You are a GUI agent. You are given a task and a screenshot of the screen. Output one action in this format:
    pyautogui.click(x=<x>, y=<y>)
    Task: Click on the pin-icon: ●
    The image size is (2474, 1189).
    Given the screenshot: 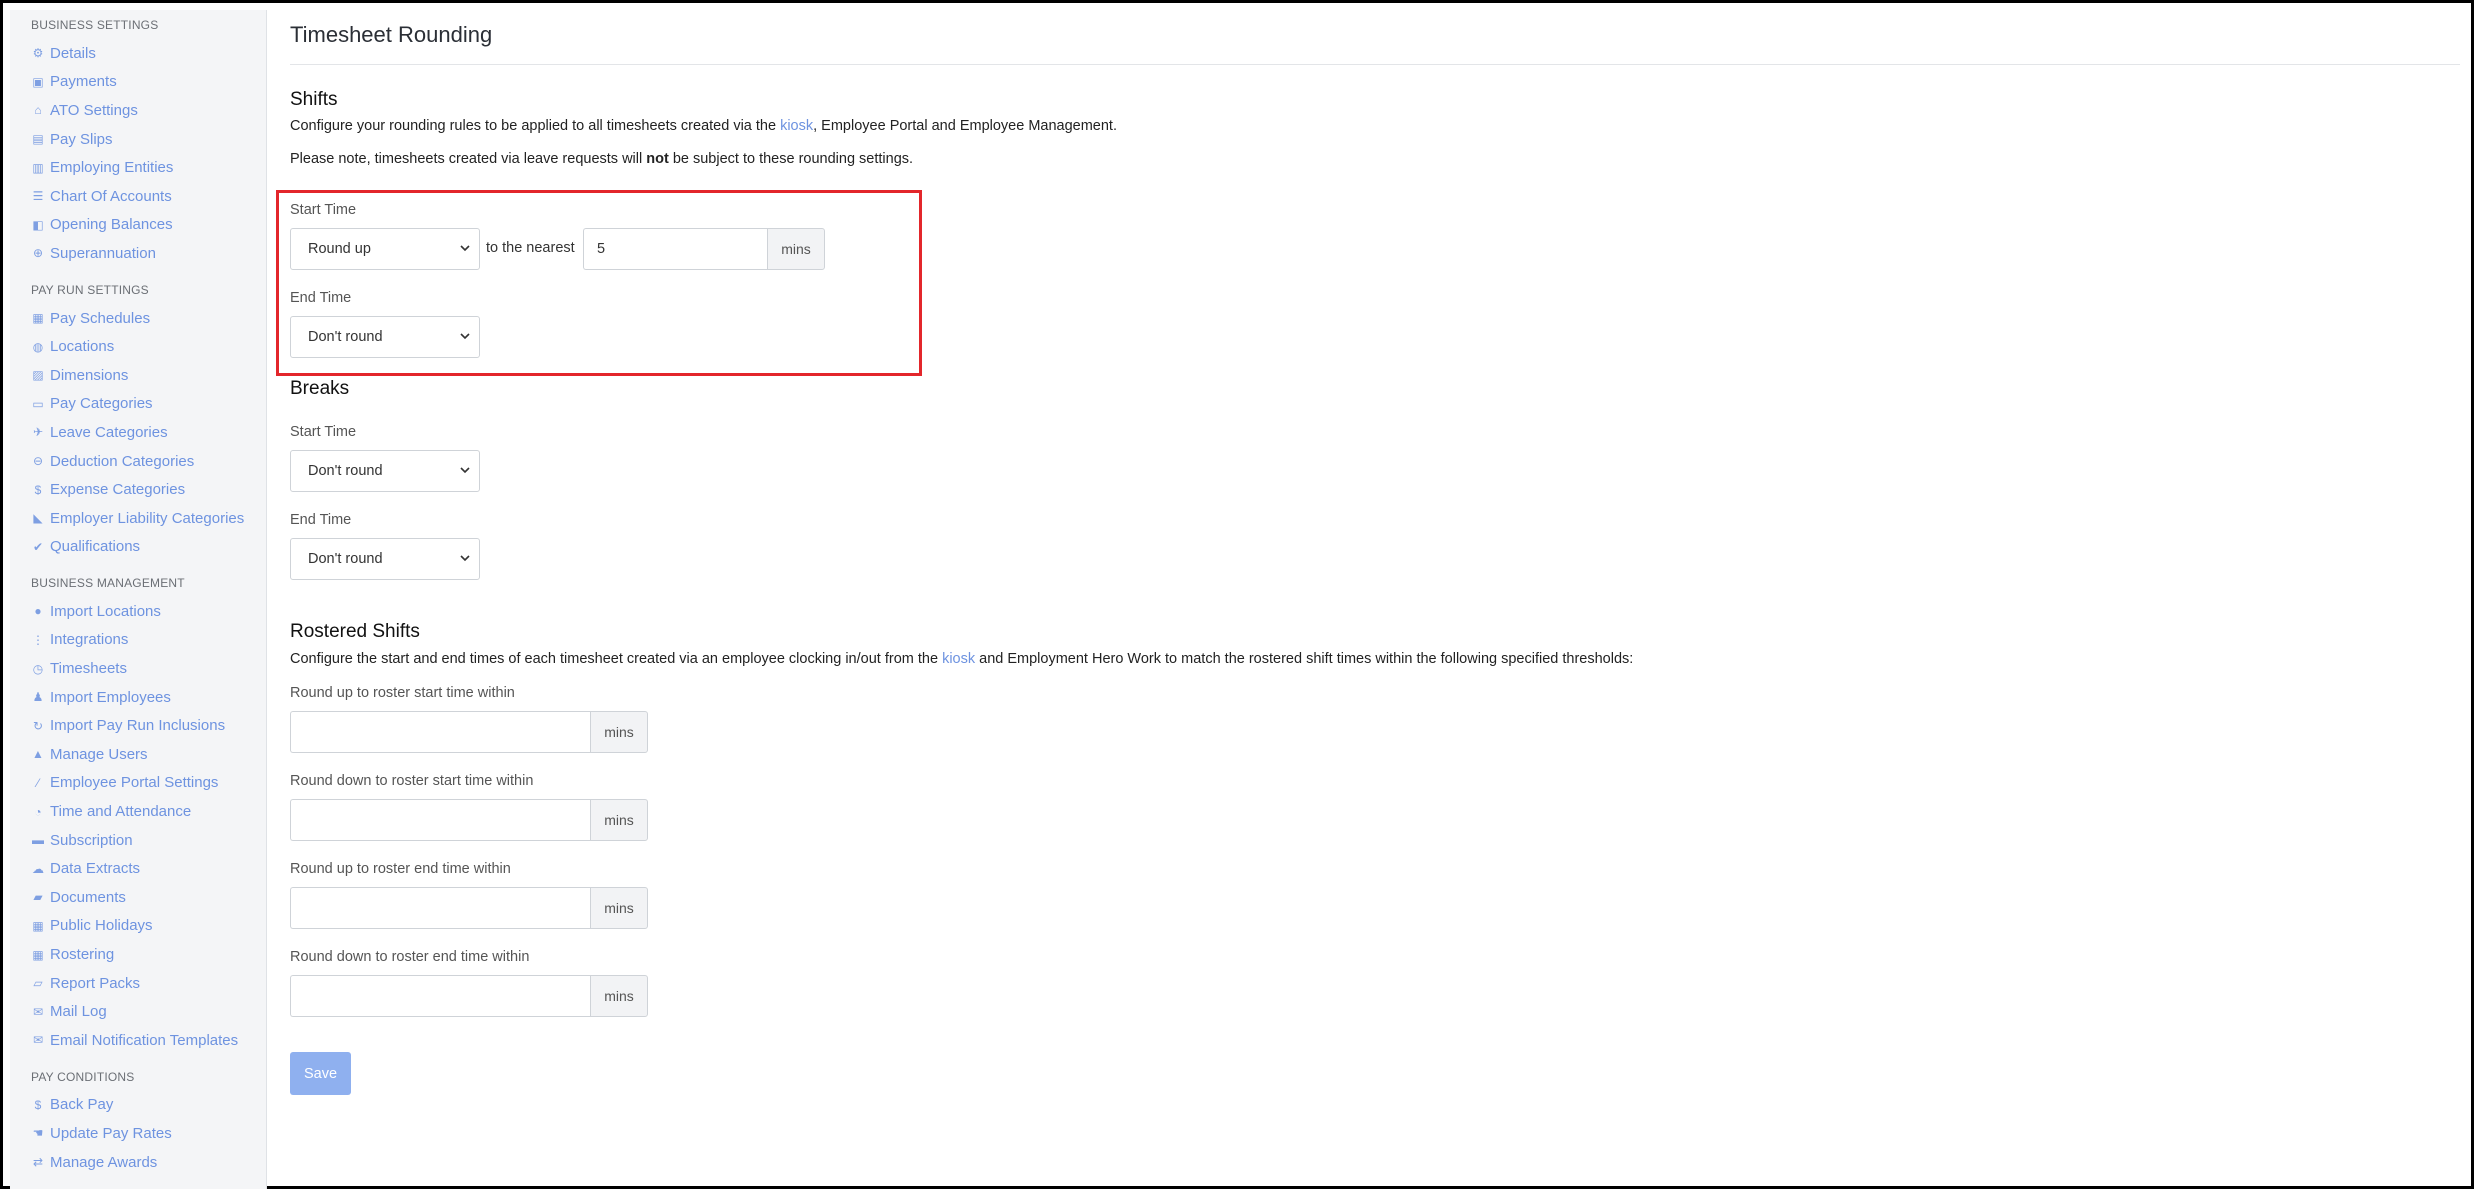 What is the action you would take?
    pyautogui.click(x=38, y=611)
    